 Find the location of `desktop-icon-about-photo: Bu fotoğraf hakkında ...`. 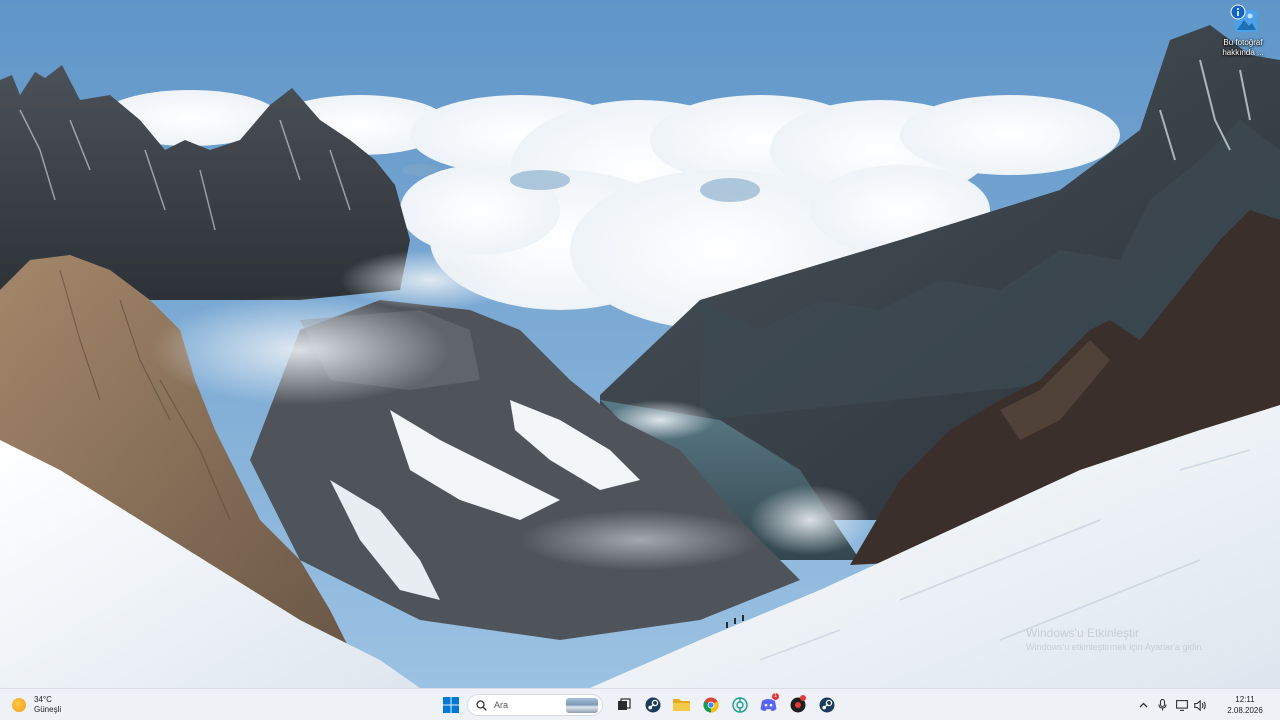

desktop-icon-about-photo: Bu fotoğraf hakkında ... is located at coordinates (1243, 34).